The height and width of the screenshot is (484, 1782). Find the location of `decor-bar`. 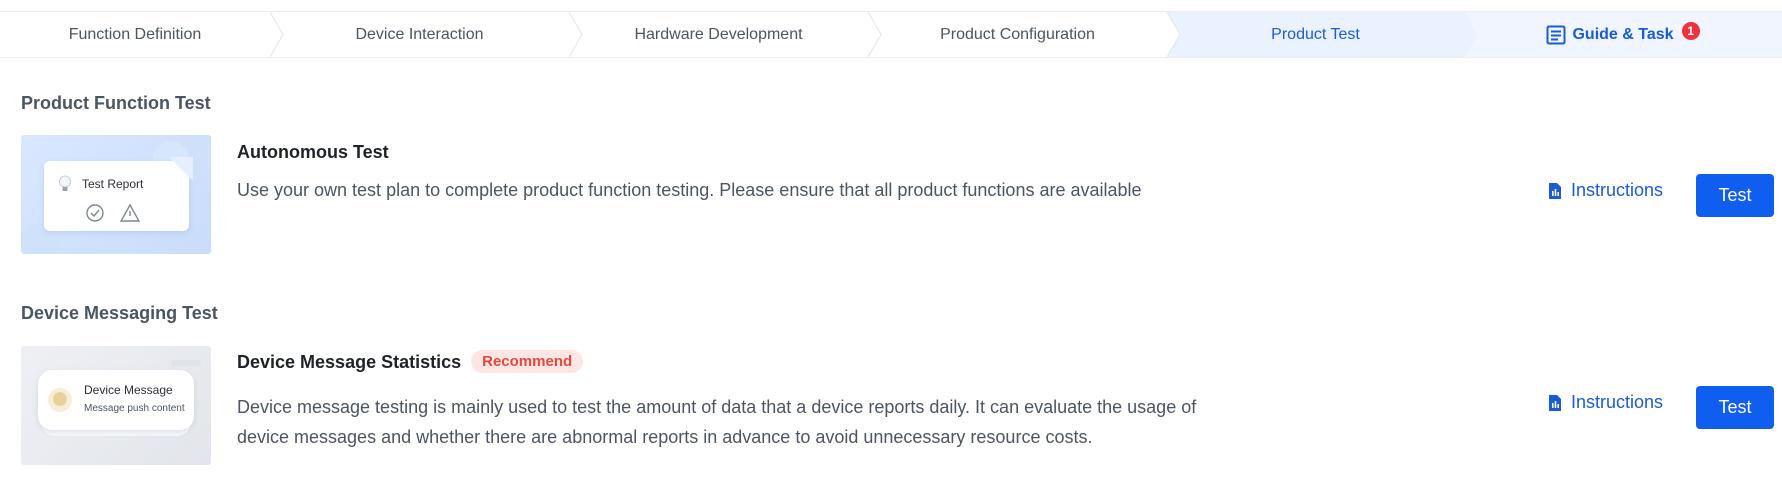

decor-bar is located at coordinates (186, 363).